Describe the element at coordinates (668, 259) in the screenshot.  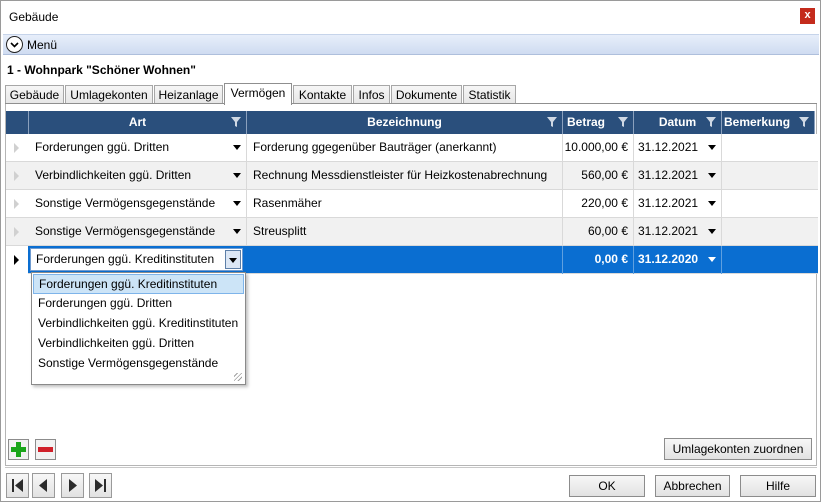
I see `cell-text: 31.12.2020` at that location.